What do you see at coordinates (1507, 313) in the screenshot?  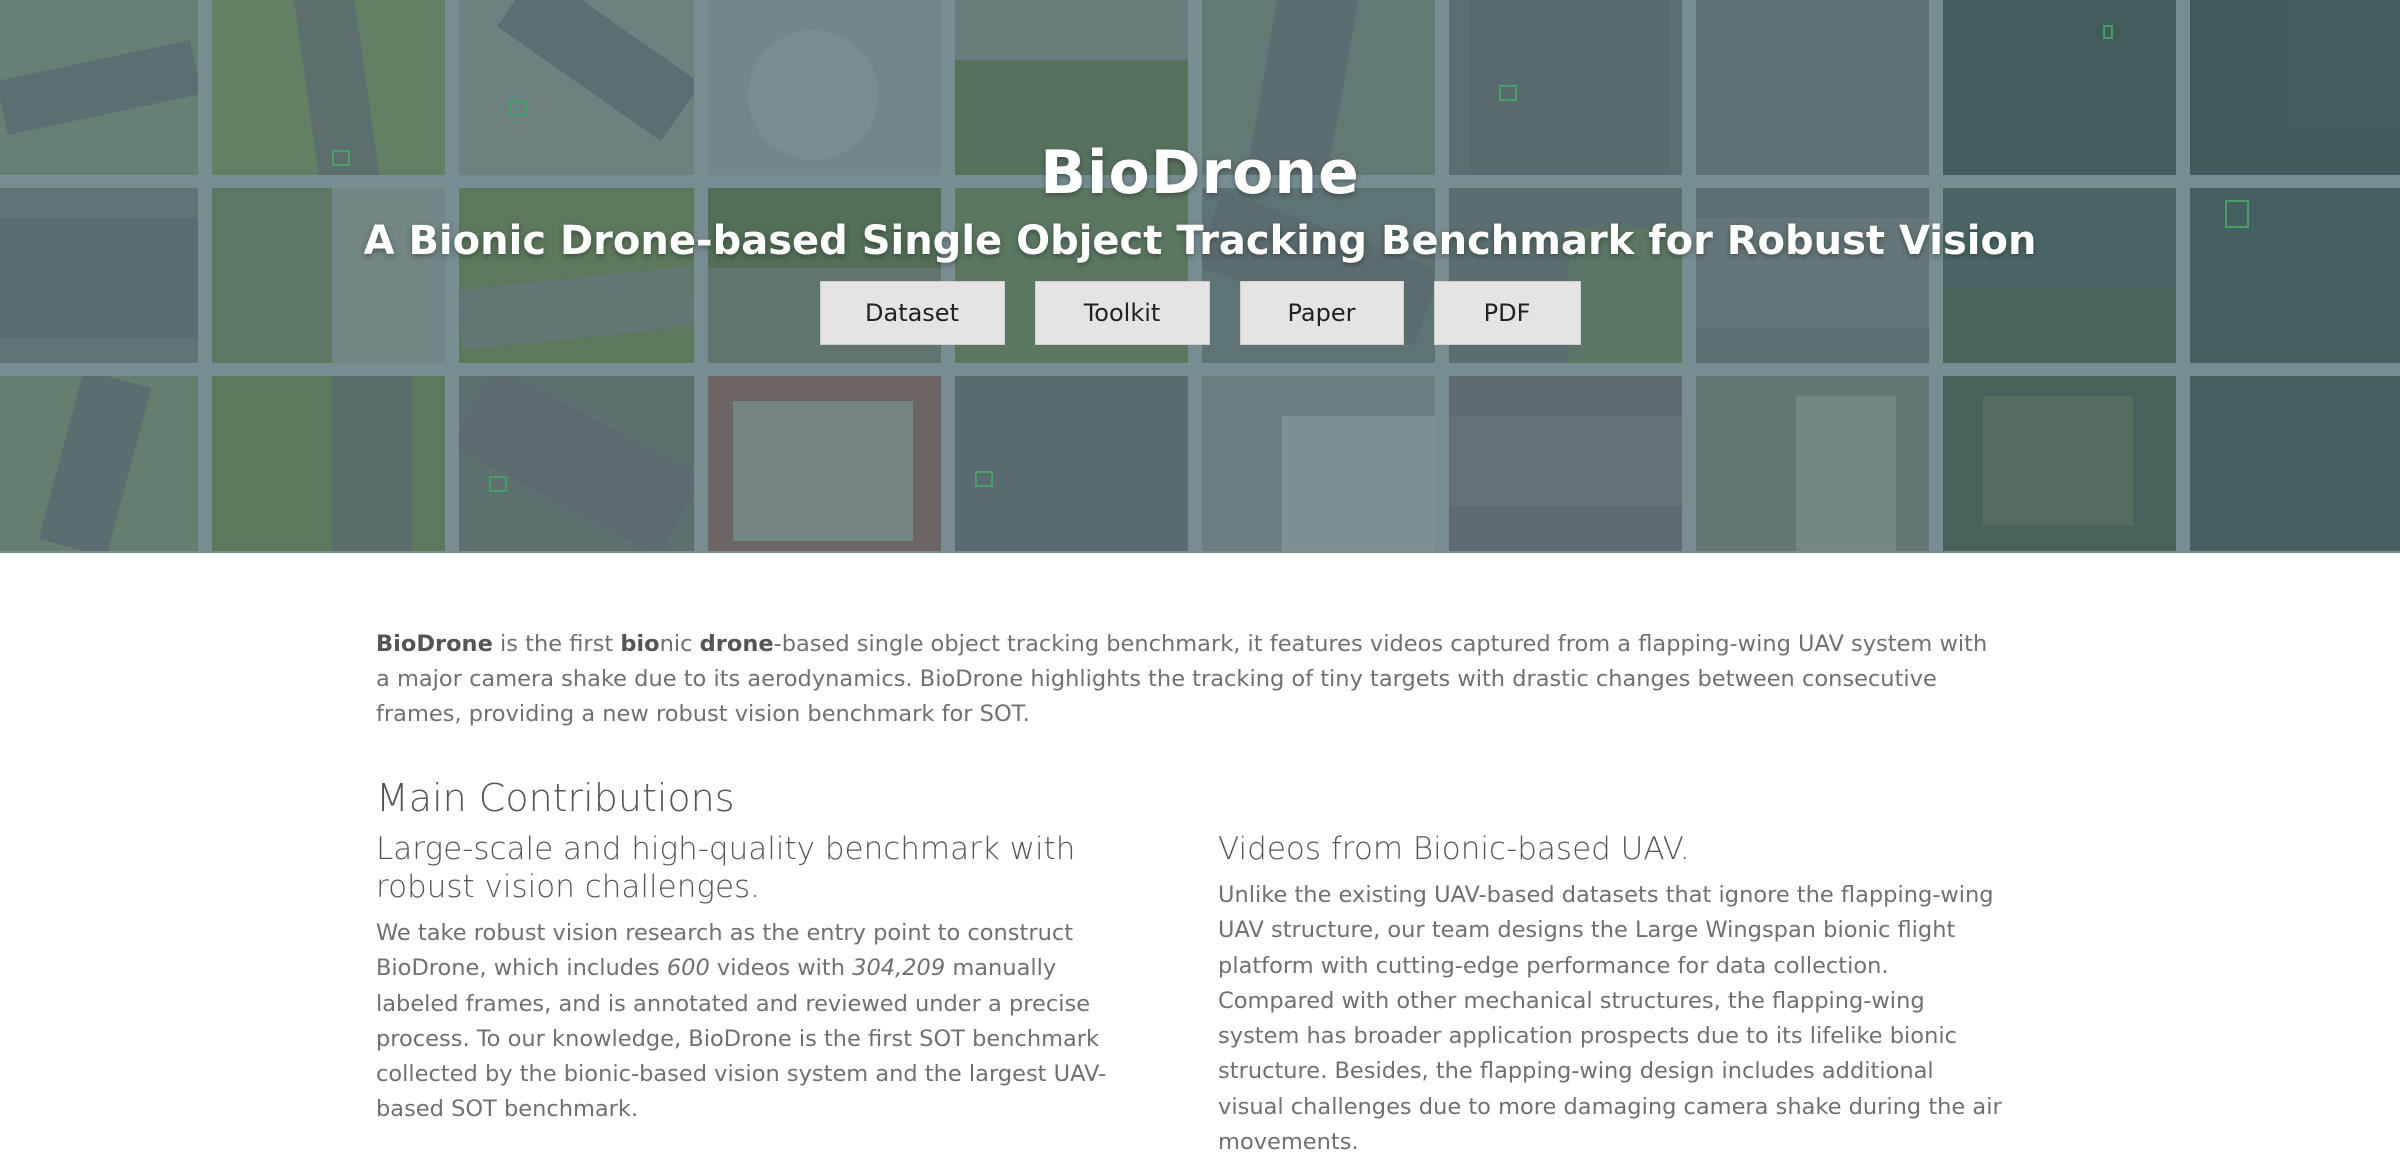 I see `pdf-button: PDF` at bounding box center [1507, 313].